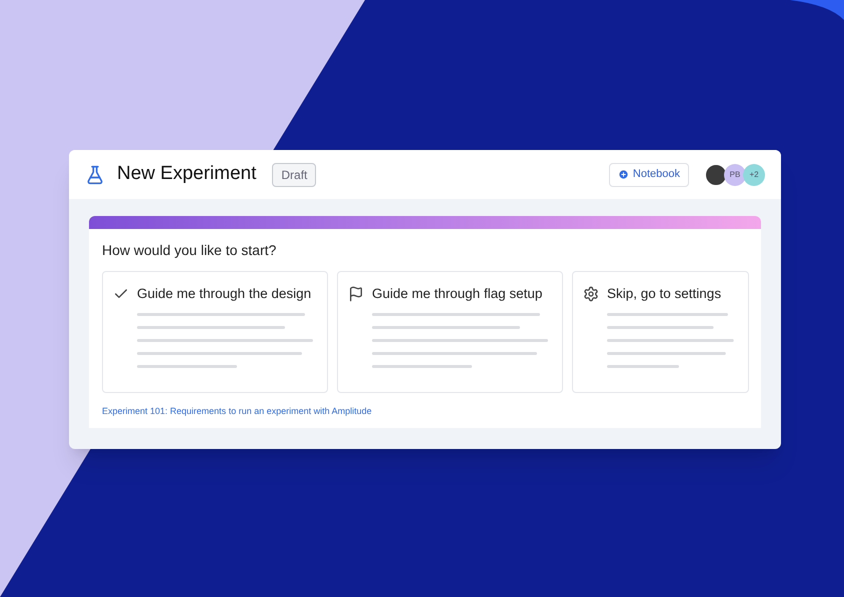  What do you see at coordinates (190, 250) in the screenshot?
I see `prompt-text: How would you like to start?` at bounding box center [190, 250].